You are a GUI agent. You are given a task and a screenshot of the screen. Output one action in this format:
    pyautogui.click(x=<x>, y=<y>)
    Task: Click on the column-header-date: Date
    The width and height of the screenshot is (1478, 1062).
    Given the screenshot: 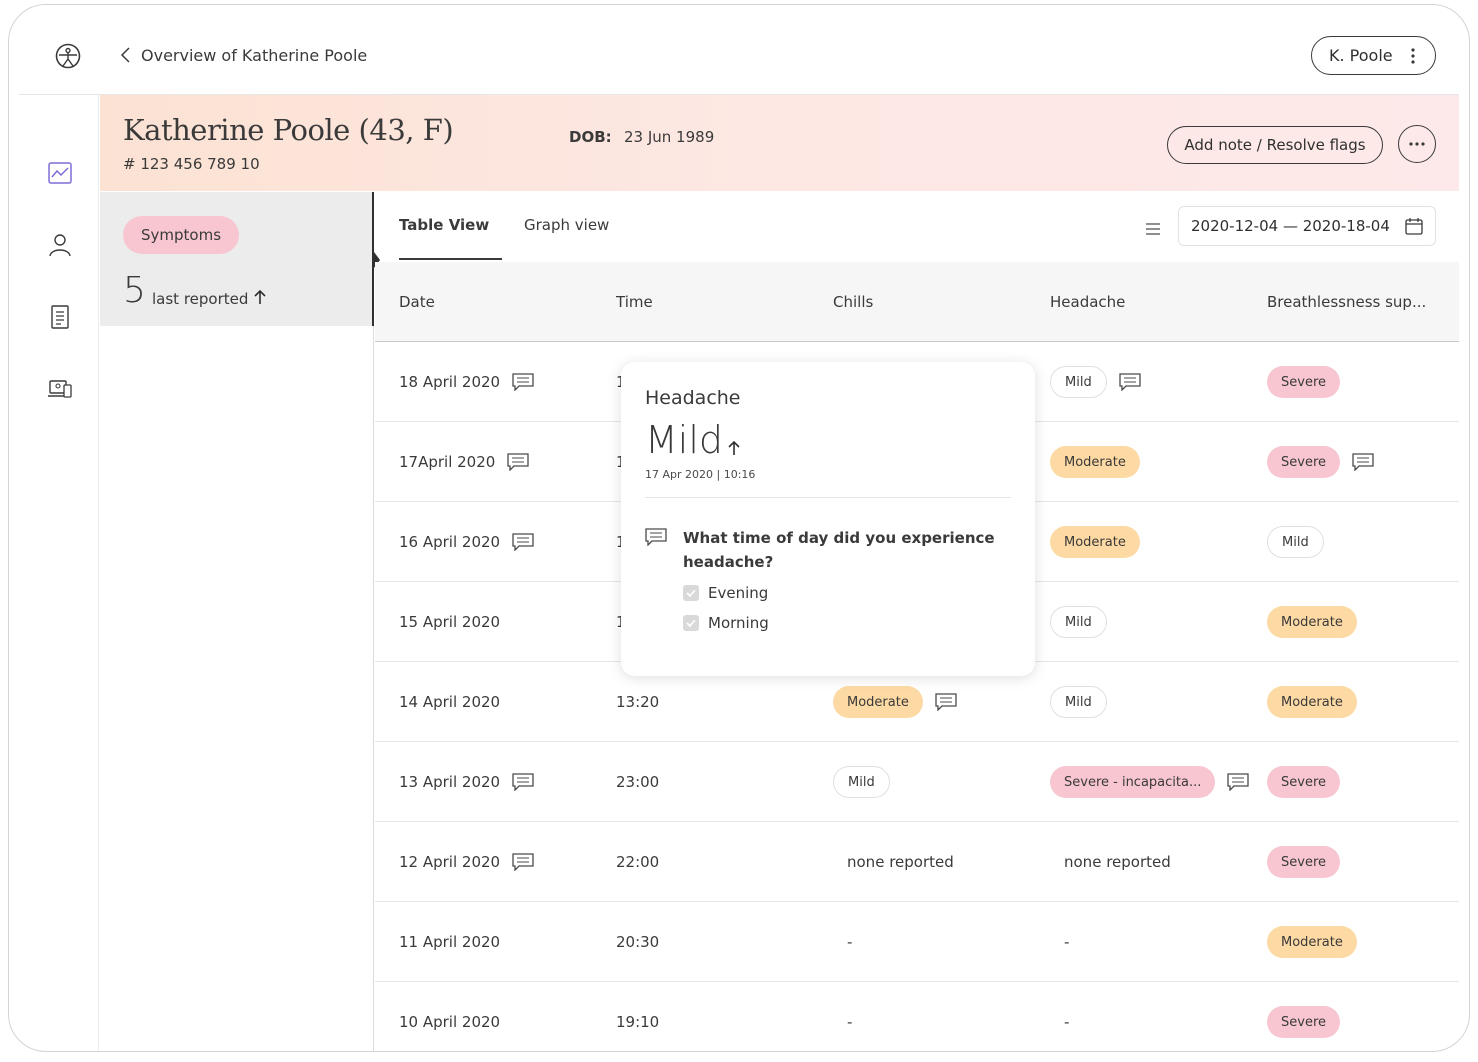 What is the action you would take?
    pyautogui.click(x=417, y=302)
    